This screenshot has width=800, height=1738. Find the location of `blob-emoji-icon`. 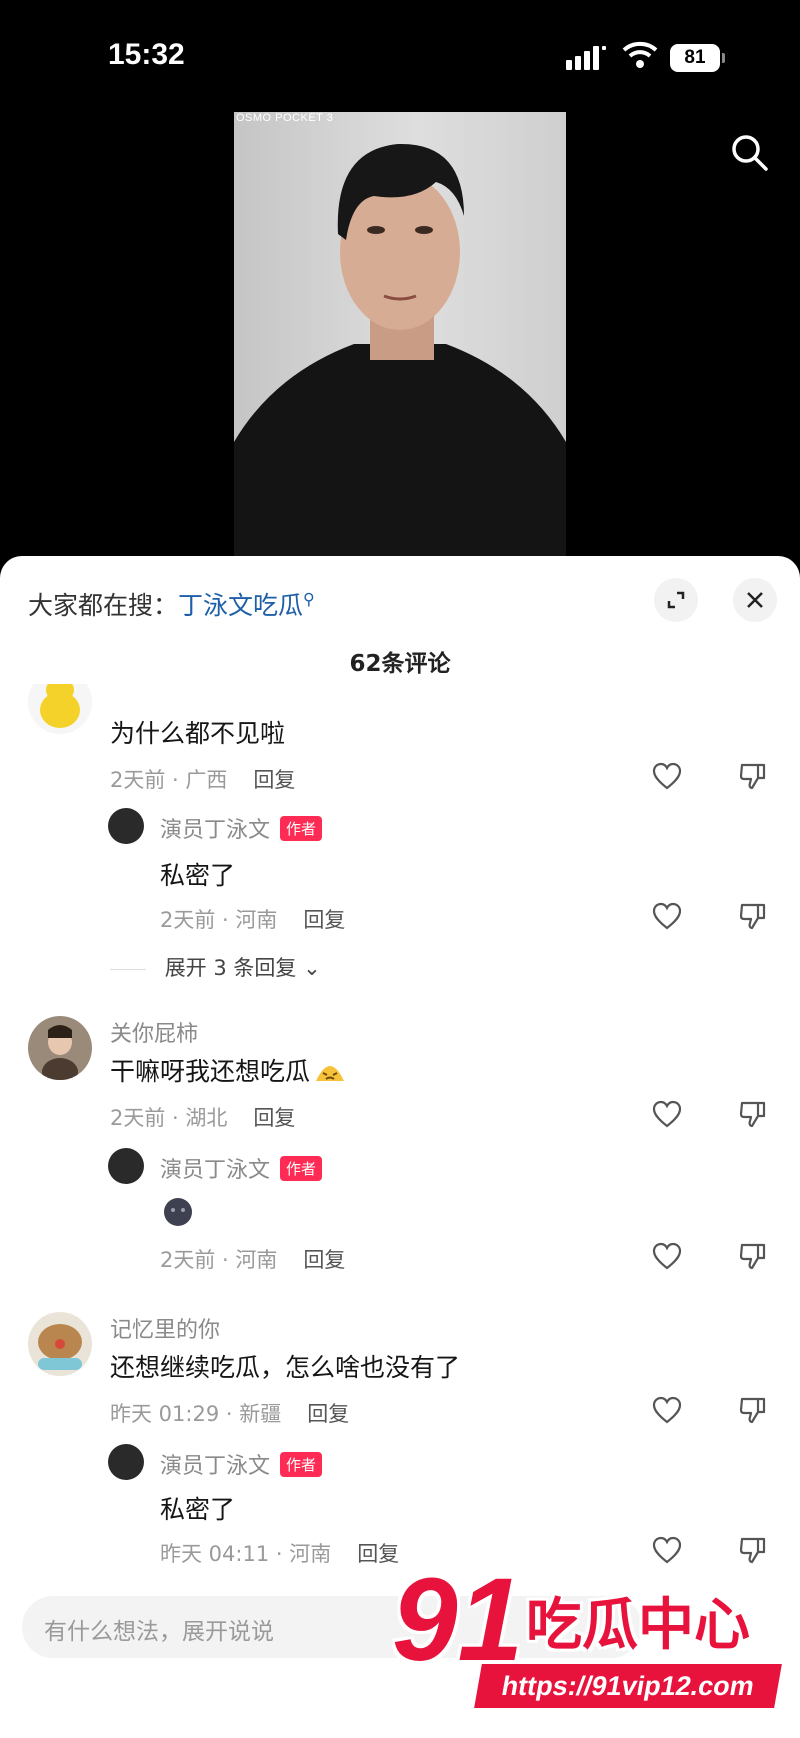

blob-emoji-icon is located at coordinates (178, 1212).